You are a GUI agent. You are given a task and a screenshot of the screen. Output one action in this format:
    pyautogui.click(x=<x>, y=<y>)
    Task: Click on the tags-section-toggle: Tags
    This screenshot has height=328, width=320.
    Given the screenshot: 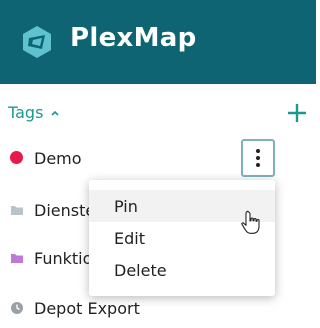 What is the action you would take?
    pyautogui.click(x=34, y=112)
    